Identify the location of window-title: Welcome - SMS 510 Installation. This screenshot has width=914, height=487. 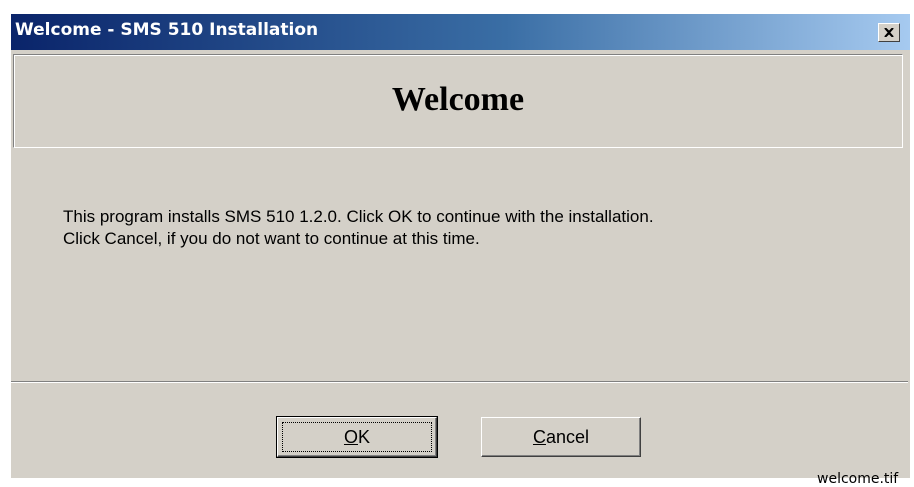
(167, 30).